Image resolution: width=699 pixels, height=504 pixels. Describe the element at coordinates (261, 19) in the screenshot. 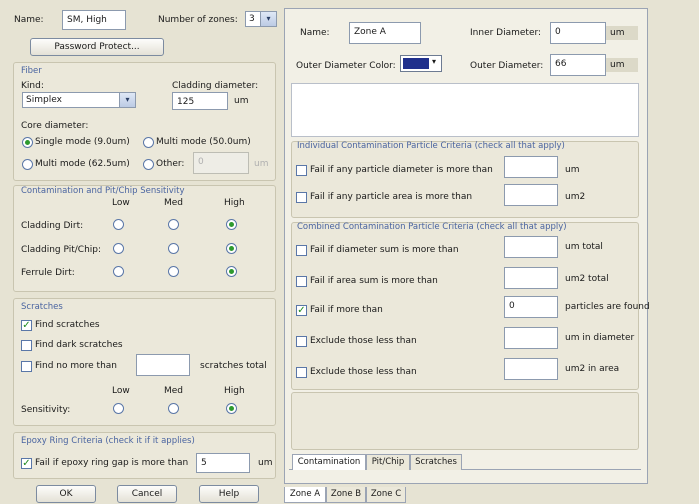

I see `zones-select: 3 ▾` at that location.